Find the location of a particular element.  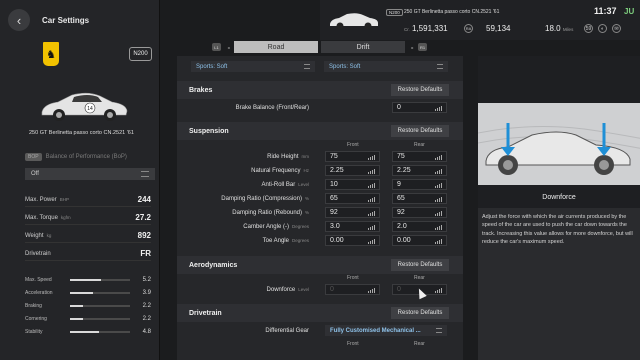

rear-field: 0.00 is located at coordinates (419, 240).